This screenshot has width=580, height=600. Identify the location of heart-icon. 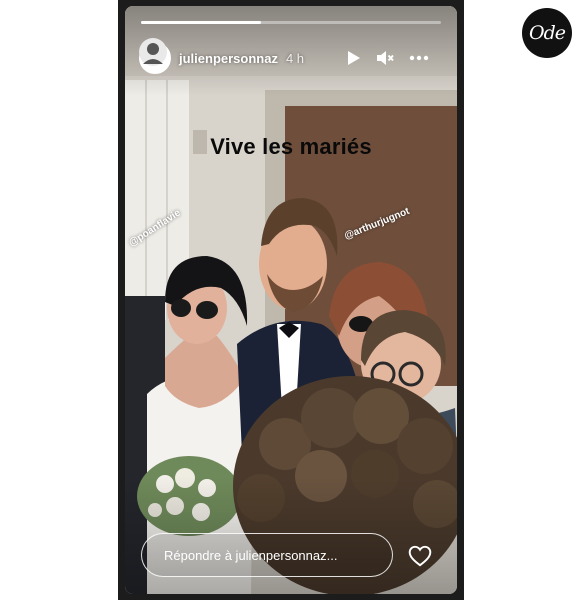
(420, 556).